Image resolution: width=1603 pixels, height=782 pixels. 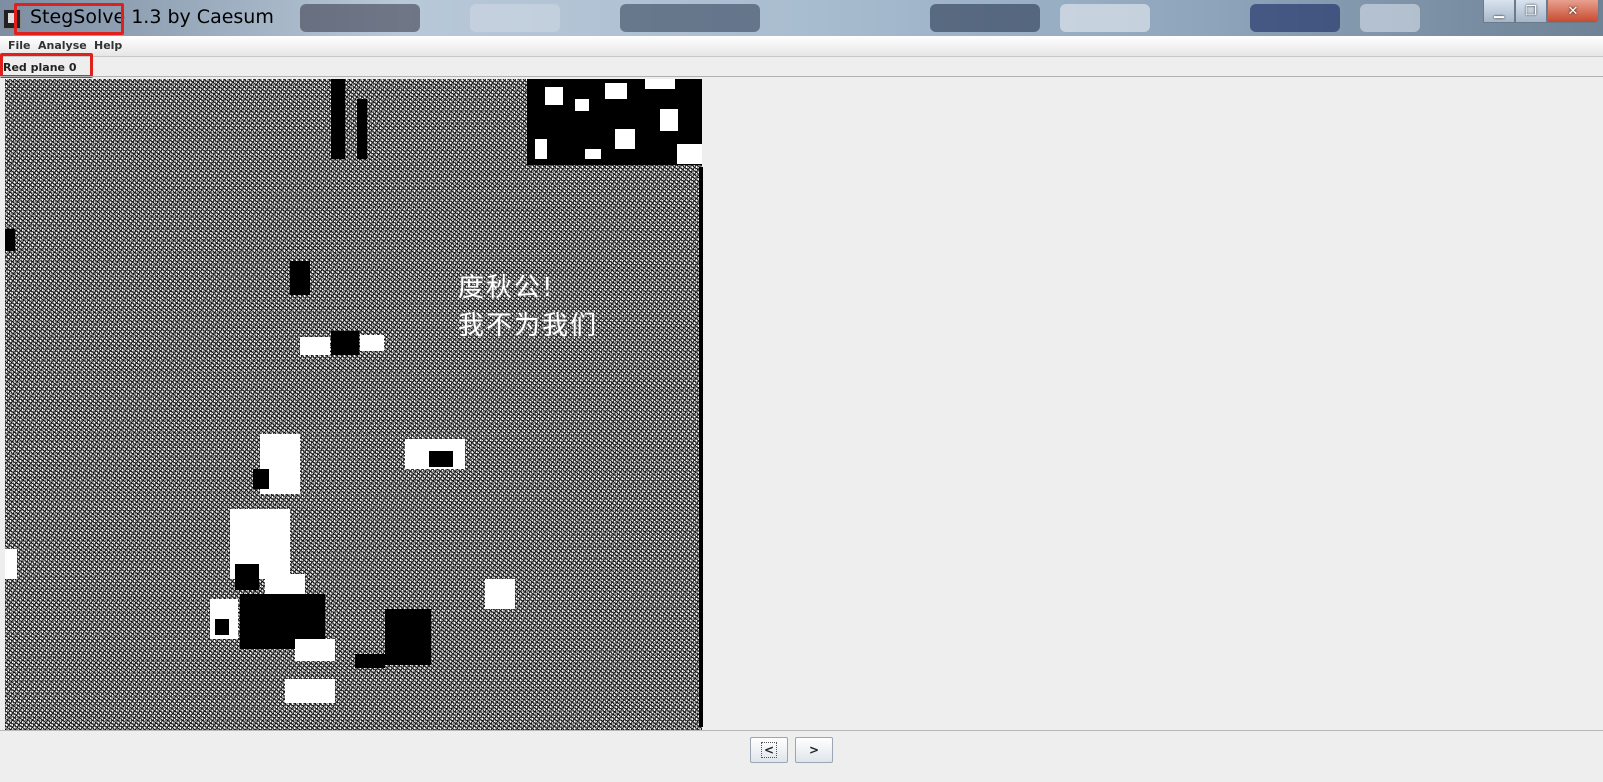 What do you see at coordinates (1499, 11) in the screenshot?
I see `minimize-icon: ▁` at bounding box center [1499, 11].